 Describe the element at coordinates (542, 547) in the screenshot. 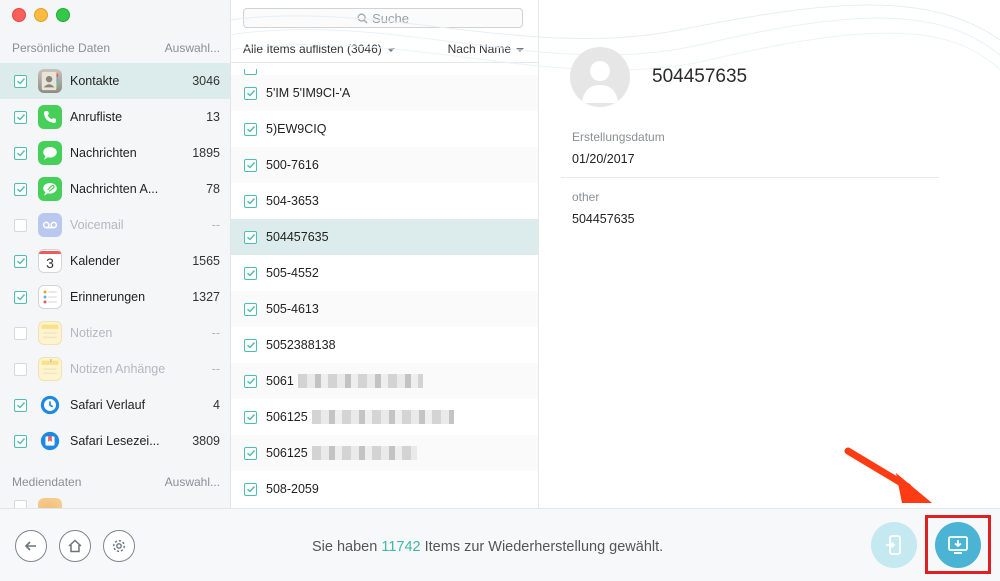

I see `status-suffix: Items zur Wiederherstellung gewählt.` at that location.